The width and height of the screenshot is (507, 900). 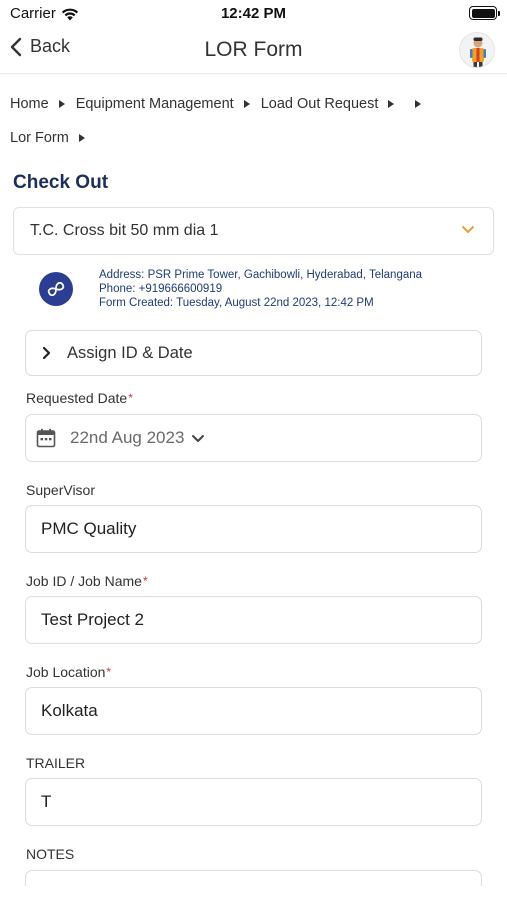 I want to click on breadcrumb-home: Home, so click(x=29, y=104).